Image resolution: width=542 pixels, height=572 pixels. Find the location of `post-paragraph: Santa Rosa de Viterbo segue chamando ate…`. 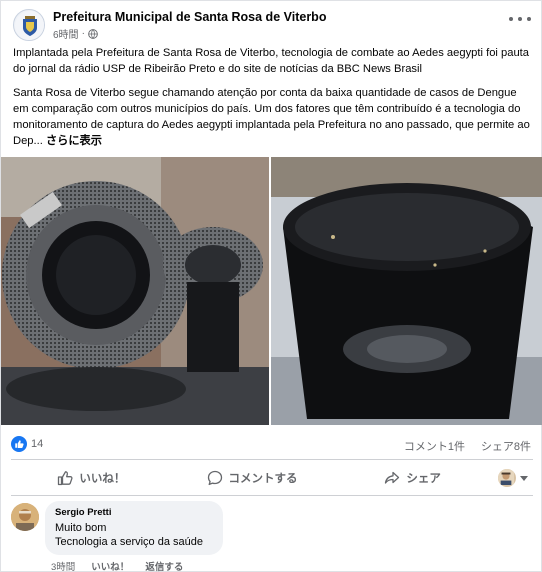

post-paragraph: Santa Rosa de Viterbo segue chamando ate… is located at coordinates (273, 117).